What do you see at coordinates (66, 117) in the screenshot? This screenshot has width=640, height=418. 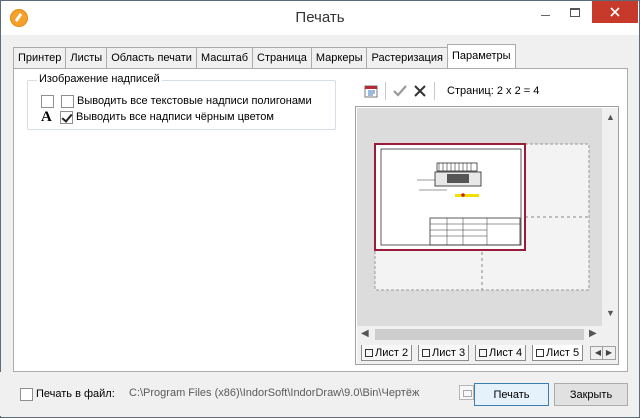 I see `black-color-checkbox` at bounding box center [66, 117].